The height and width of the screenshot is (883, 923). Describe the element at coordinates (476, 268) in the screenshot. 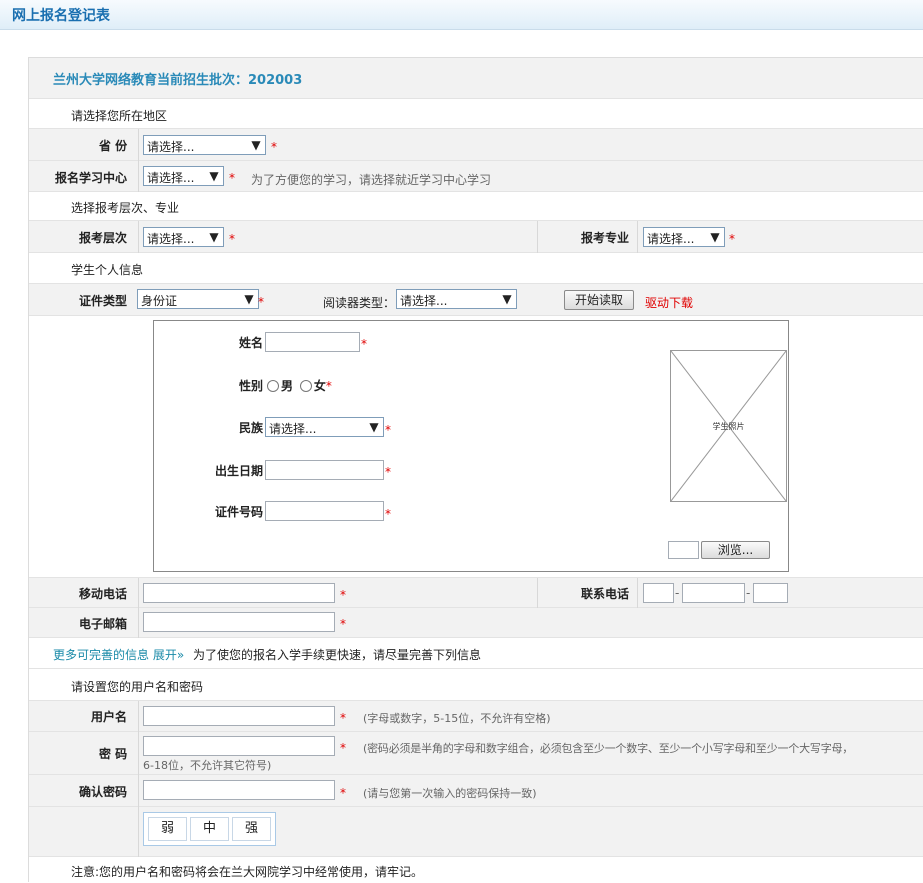

I see `personal-section: 学生个人信息` at that location.